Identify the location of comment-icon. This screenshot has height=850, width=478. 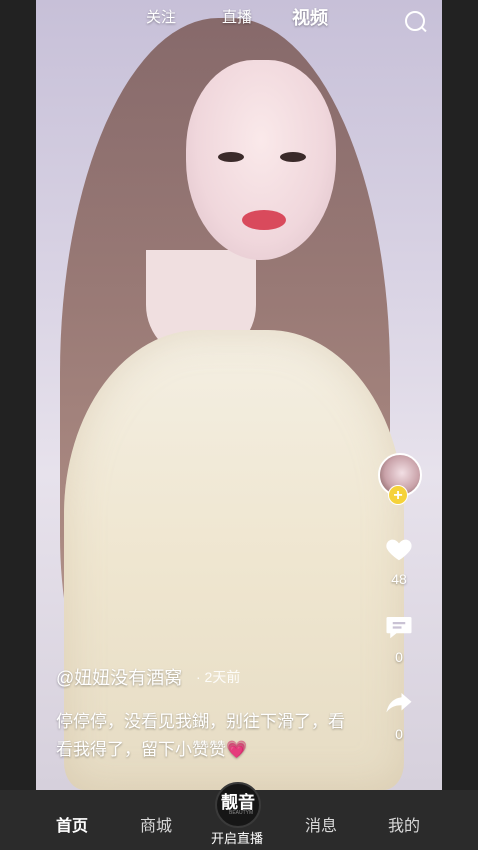
(399, 627).